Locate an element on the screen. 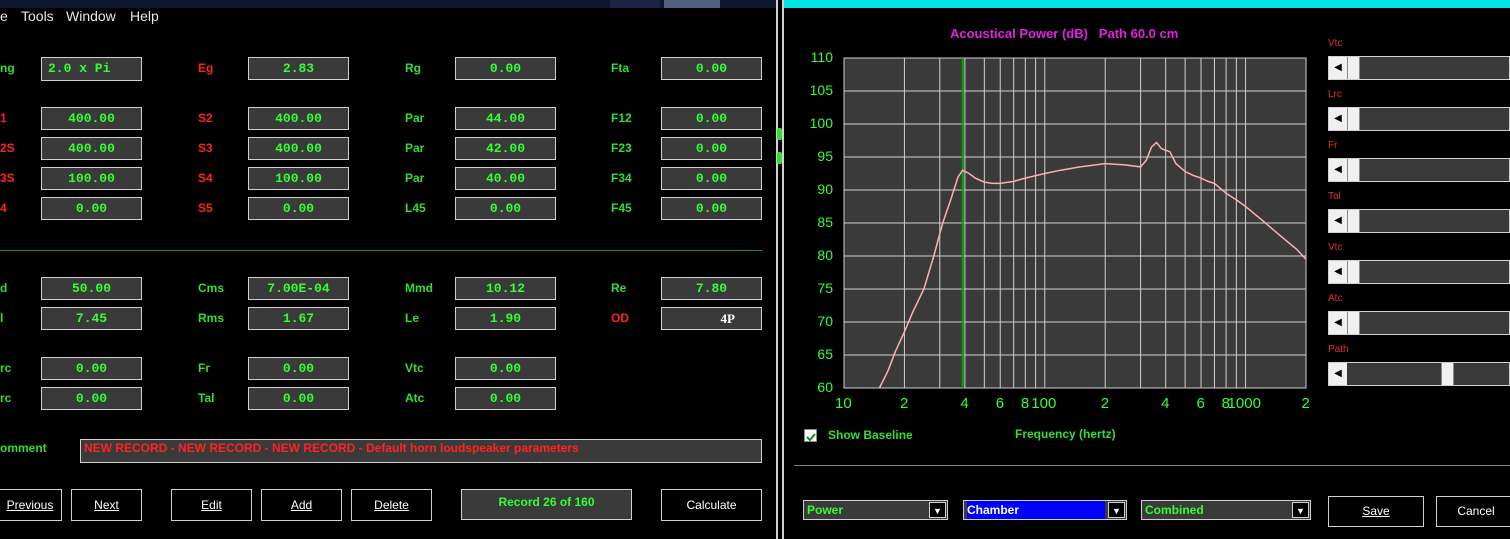  calculate-button: Calculate is located at coordinates (711, 505).